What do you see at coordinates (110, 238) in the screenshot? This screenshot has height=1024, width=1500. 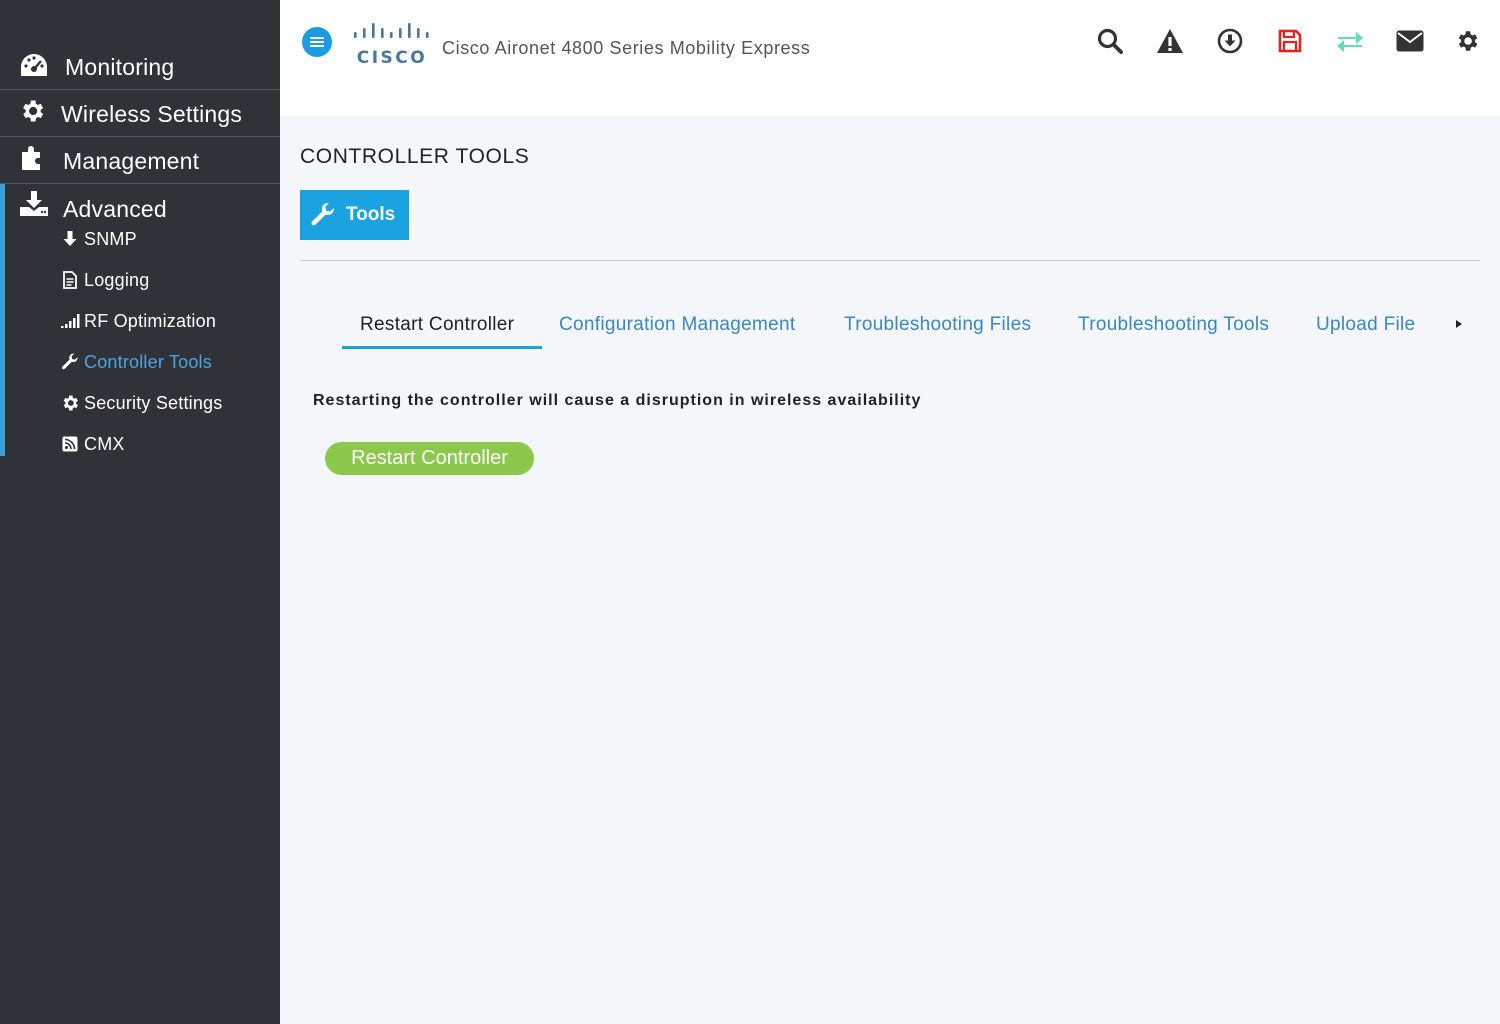 I see `sidebar-subitem-label: SNMP` at bounding box center [110, 238].